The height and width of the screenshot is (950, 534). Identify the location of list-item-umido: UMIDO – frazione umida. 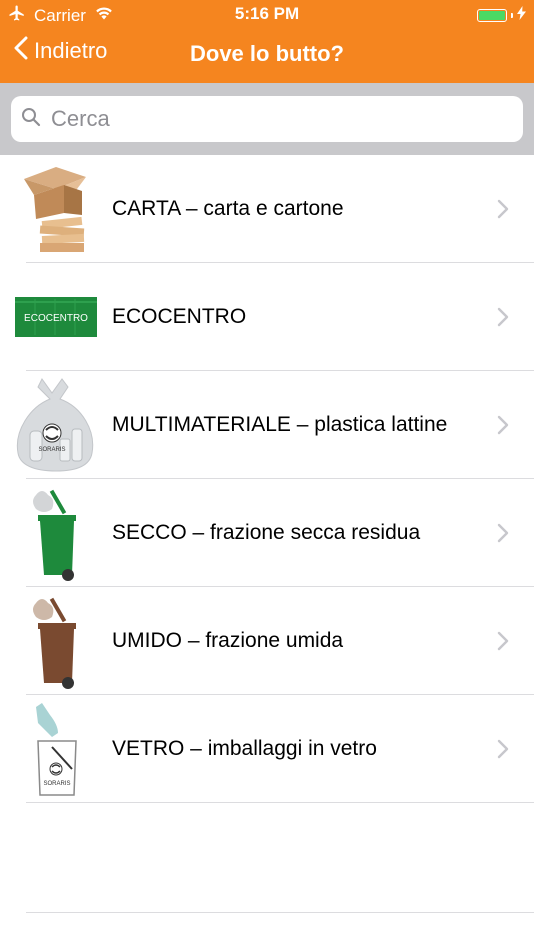
(267, 641).